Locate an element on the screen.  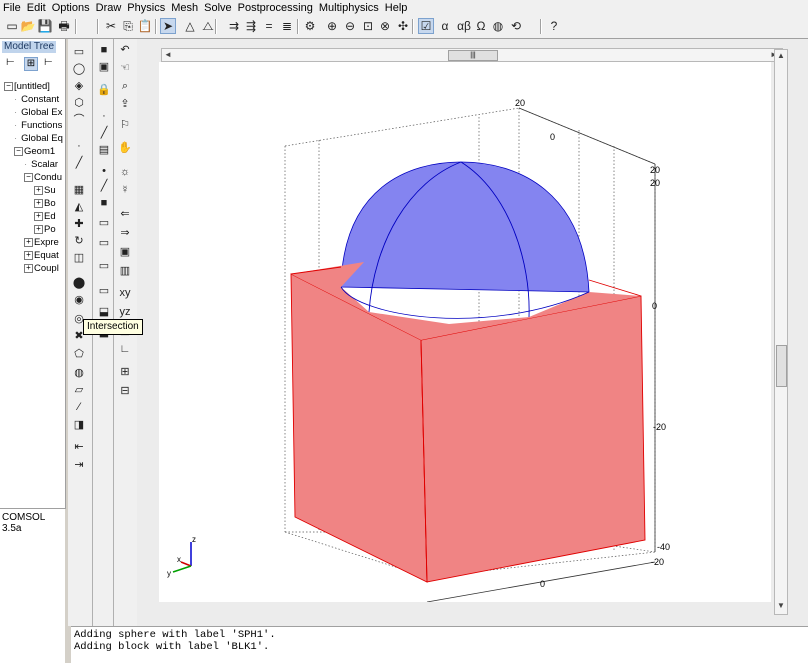
select-faces-icon: ▣ is located at coordinates (104, 67).